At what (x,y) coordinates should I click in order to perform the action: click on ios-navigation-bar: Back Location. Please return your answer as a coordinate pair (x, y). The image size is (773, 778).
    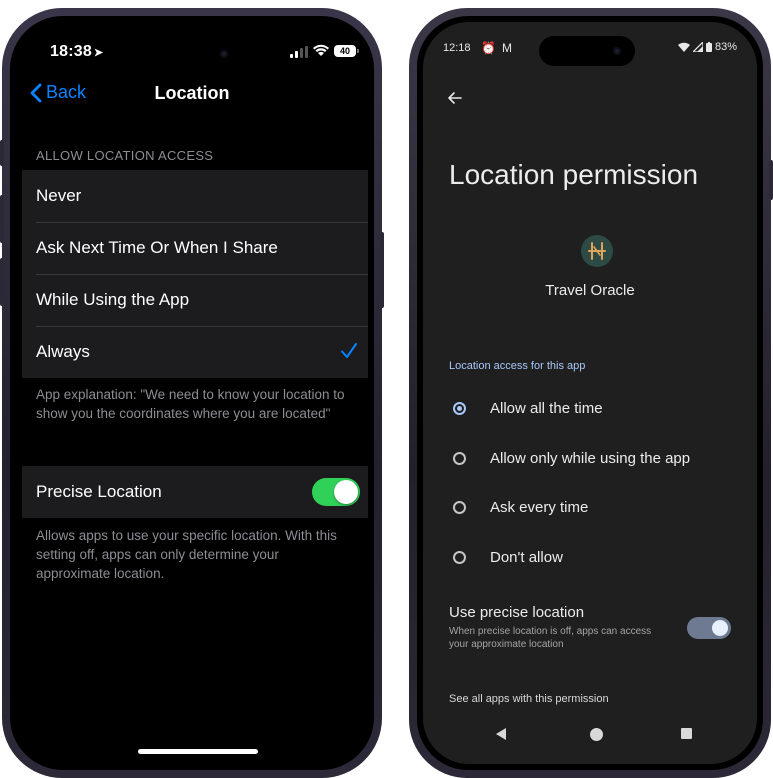
    Looking at the image, I should click on (192, 97).